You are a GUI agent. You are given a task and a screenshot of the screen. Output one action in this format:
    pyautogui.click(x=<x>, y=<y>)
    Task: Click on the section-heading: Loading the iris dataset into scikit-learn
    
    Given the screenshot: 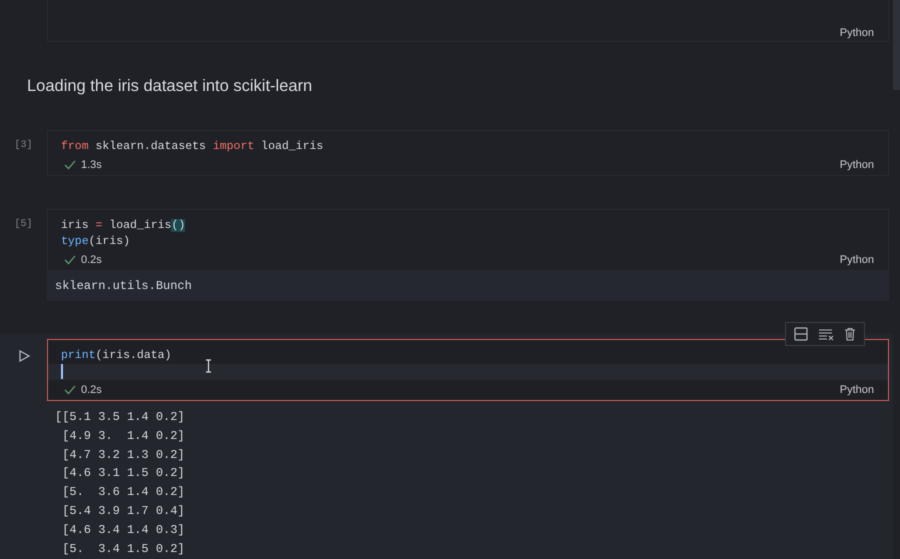 What is the action you would take?
    pyautogui.click(x=169, y=86)
    